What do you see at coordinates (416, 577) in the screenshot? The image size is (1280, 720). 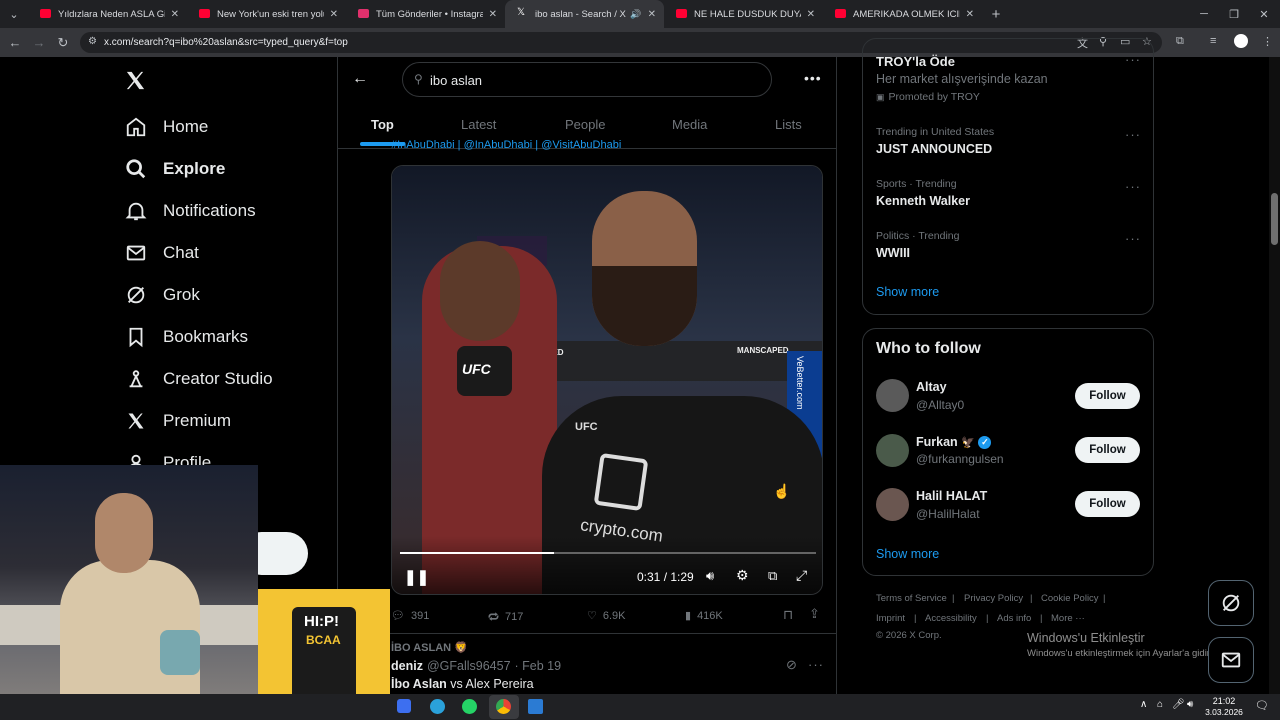 I see `pause-icon: ❚❚` at bounding box center [416, 577].